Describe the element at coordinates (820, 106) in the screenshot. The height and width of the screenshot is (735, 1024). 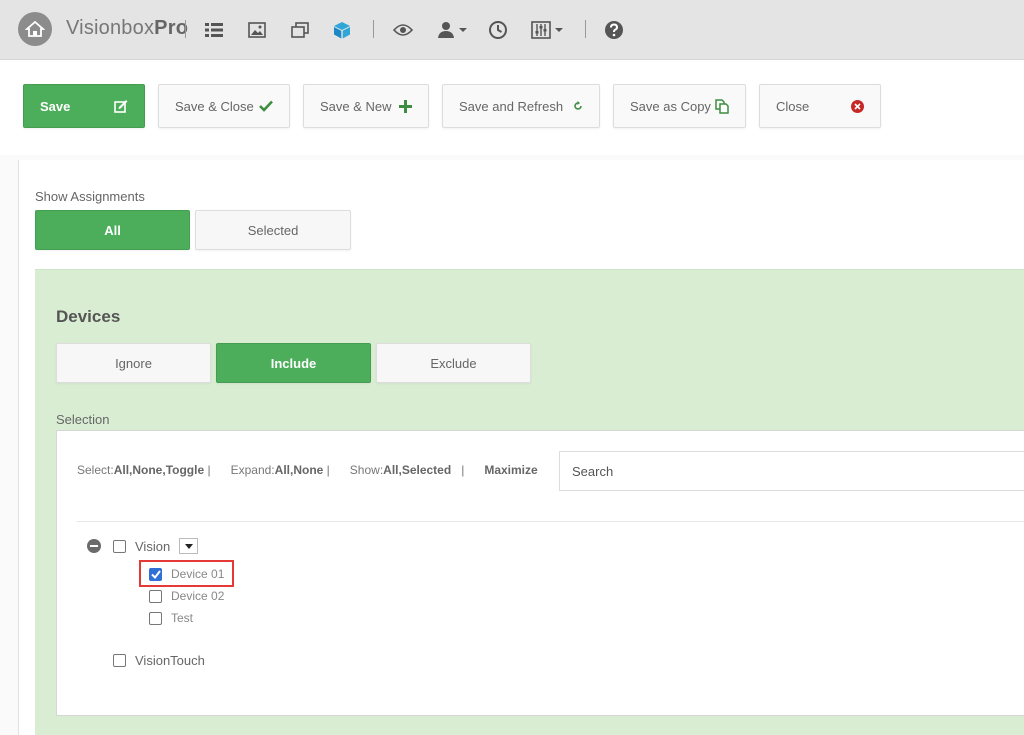
I see `close-button: Close` at that location.